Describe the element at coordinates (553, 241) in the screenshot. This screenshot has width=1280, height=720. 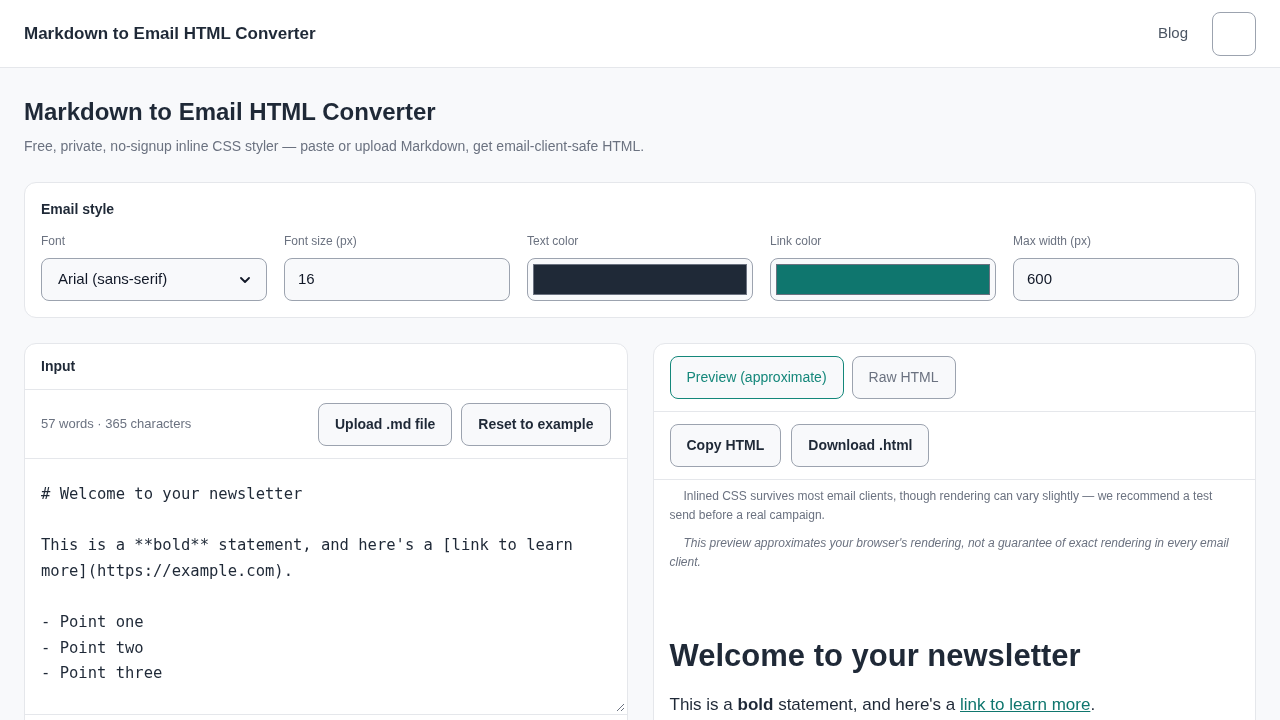
I see `field-label: Text color` at that location.